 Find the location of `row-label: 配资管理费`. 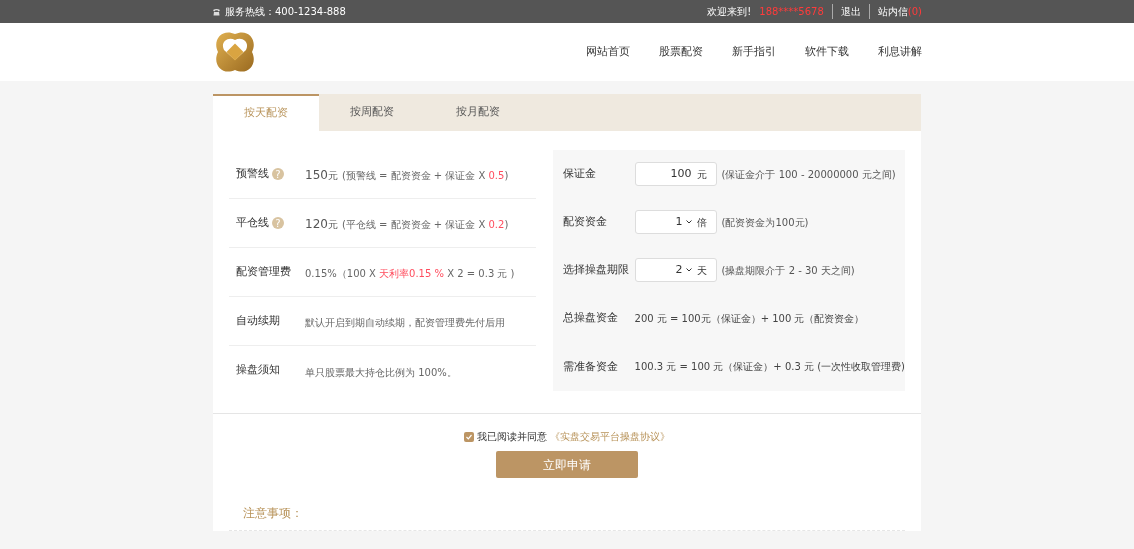

row-label: 配资管理费 is located at coordinates (263, 271).